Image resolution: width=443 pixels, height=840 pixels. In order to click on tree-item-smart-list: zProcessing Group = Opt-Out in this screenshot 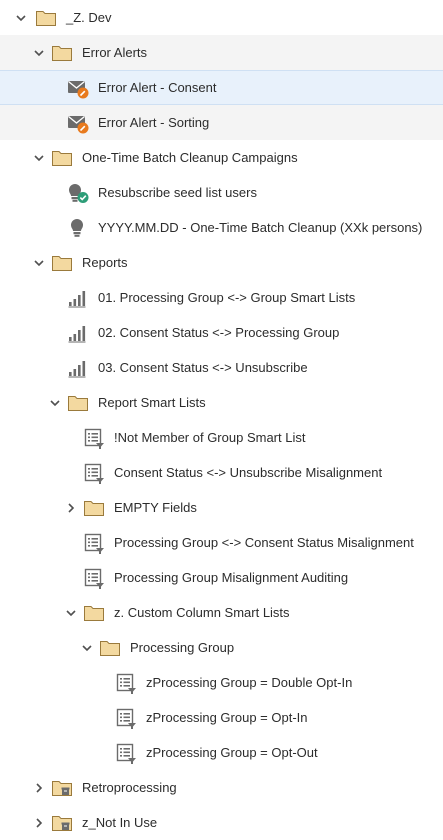, I will do `click(221, 752)`.